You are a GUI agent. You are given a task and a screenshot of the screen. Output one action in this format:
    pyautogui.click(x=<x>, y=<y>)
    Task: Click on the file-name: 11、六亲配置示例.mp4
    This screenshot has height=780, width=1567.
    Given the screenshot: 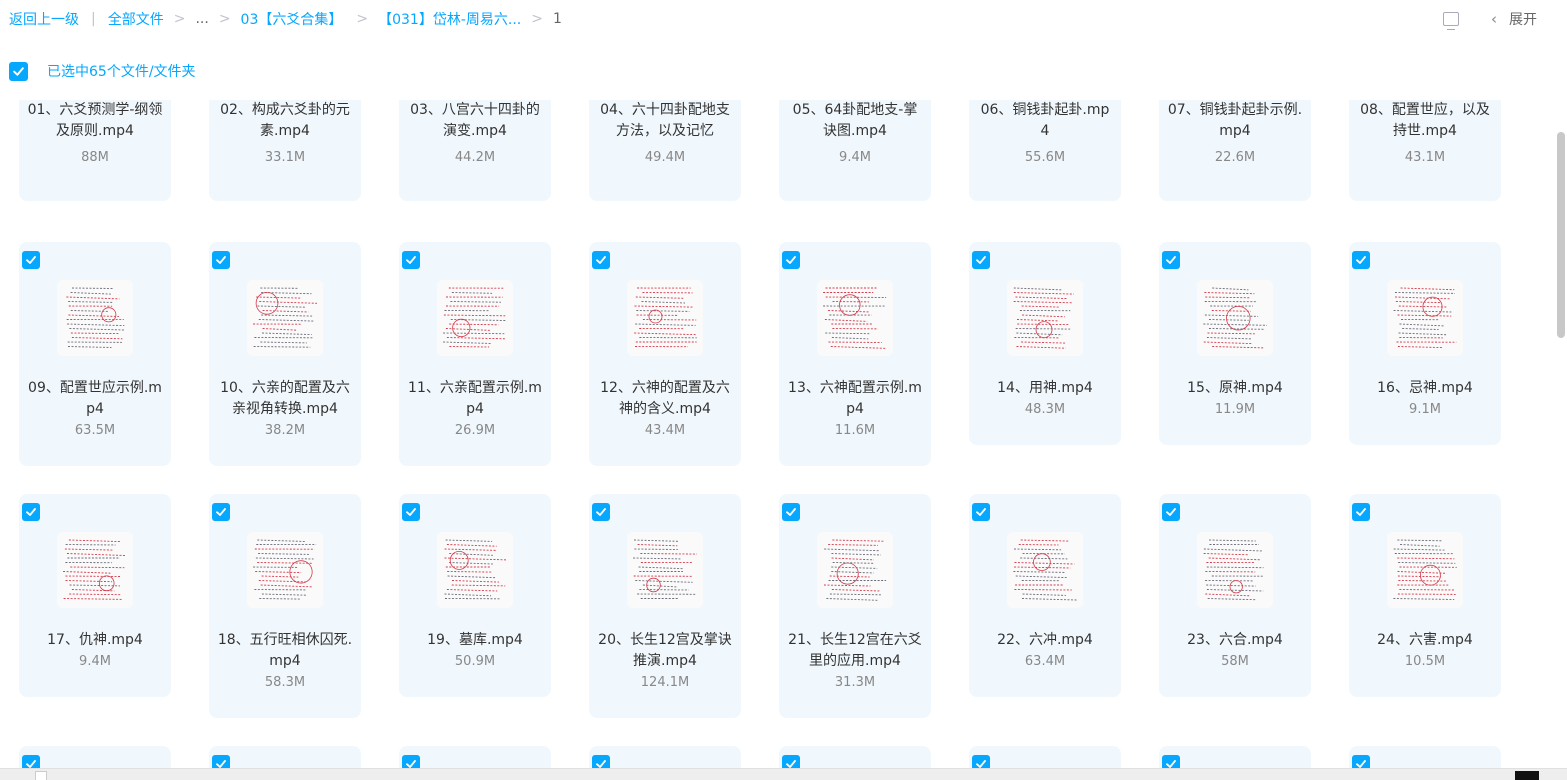 What is the action you would take?
    pyautogui.click(x=475, y=399)
    